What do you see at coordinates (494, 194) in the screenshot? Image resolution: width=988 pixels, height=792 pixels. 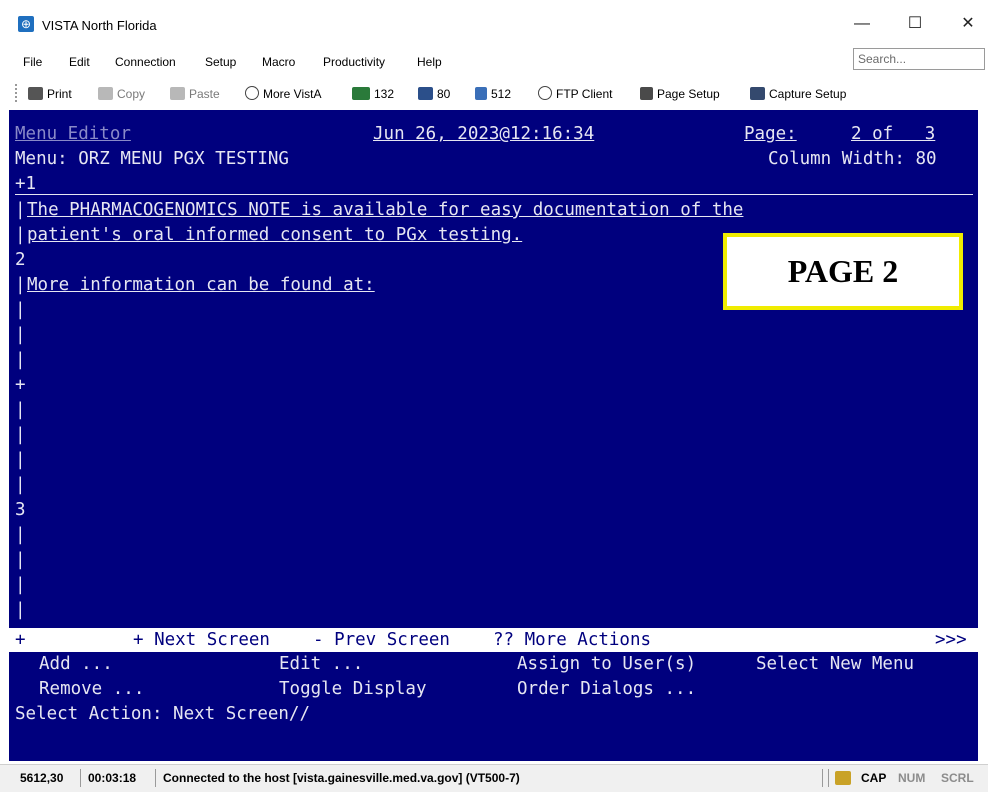 I see `header-rule` at bounding box center [494, 194].